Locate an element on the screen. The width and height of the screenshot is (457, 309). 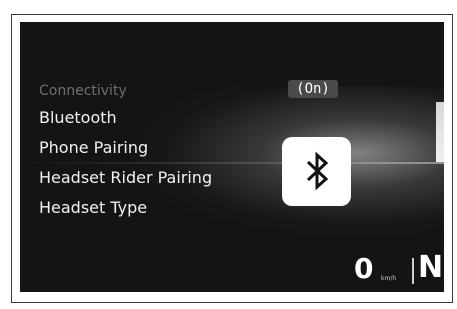
menu-item-phone-pairing: Phone Pairing is located at coordinates (93, 147).